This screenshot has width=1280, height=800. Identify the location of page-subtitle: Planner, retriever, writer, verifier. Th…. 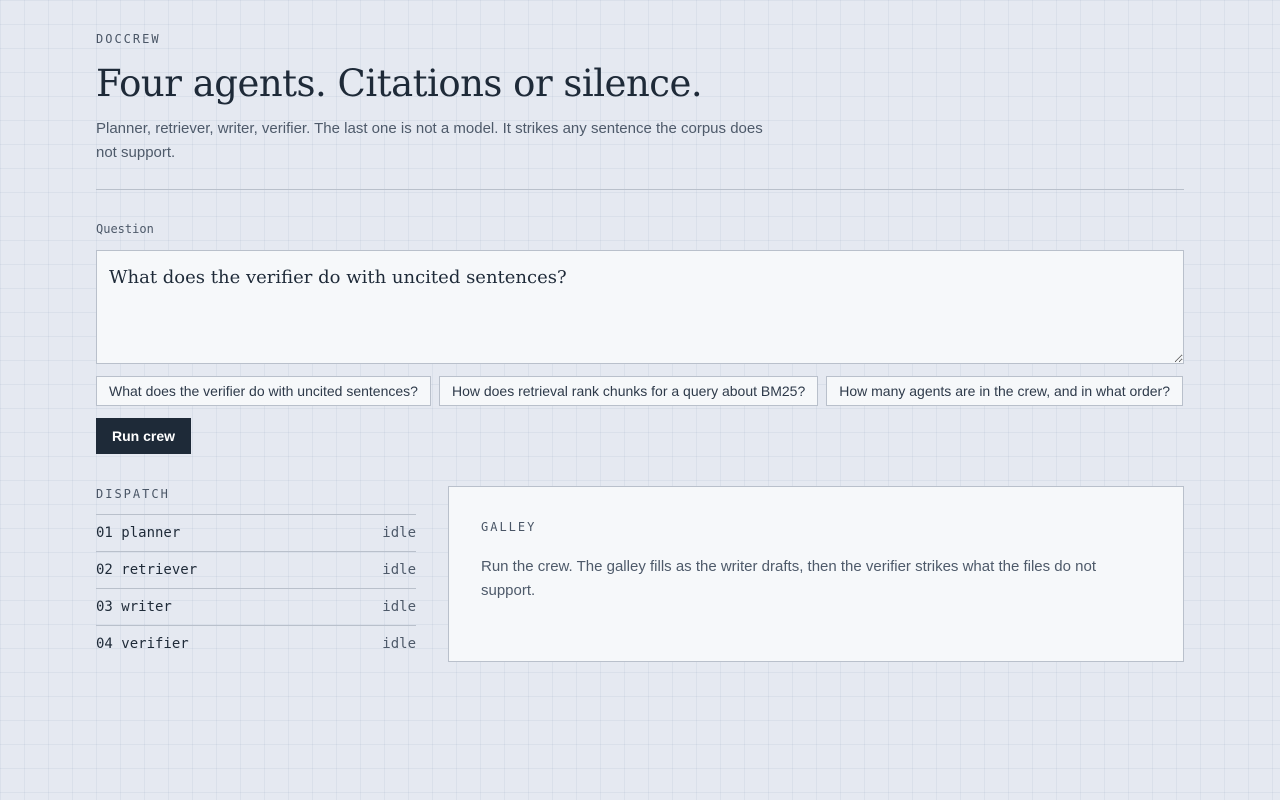
(429, 140).